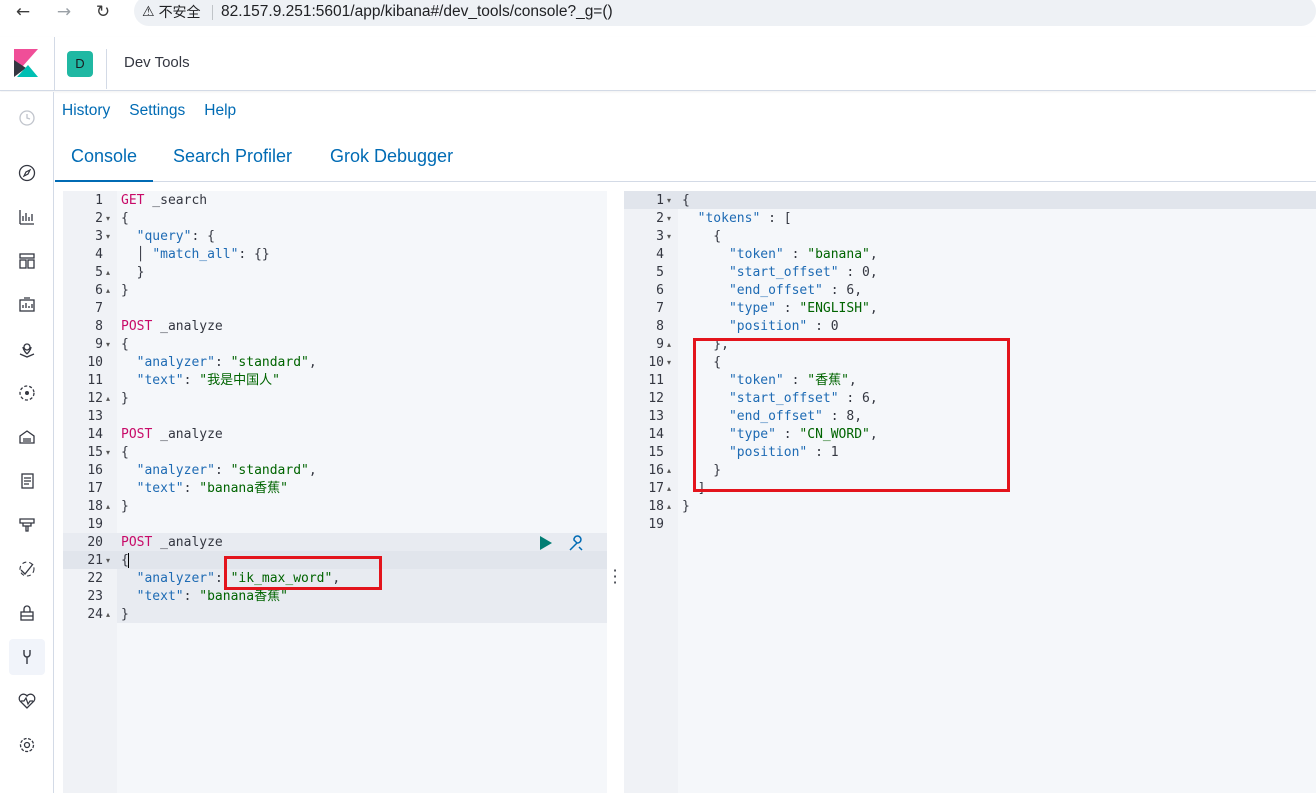 The height and width of the screenshot is (793, 1316). What do you see at coordinates (239, 380) in the screenshot?
I see `code-token: "我是中国人"` at bounding box center [239, 380].